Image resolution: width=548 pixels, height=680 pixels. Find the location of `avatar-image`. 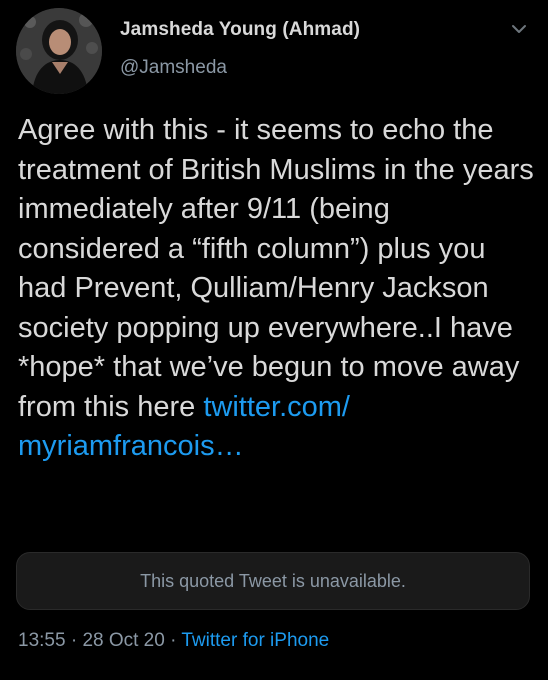

avatar-image is located at coordinates (59, 51).